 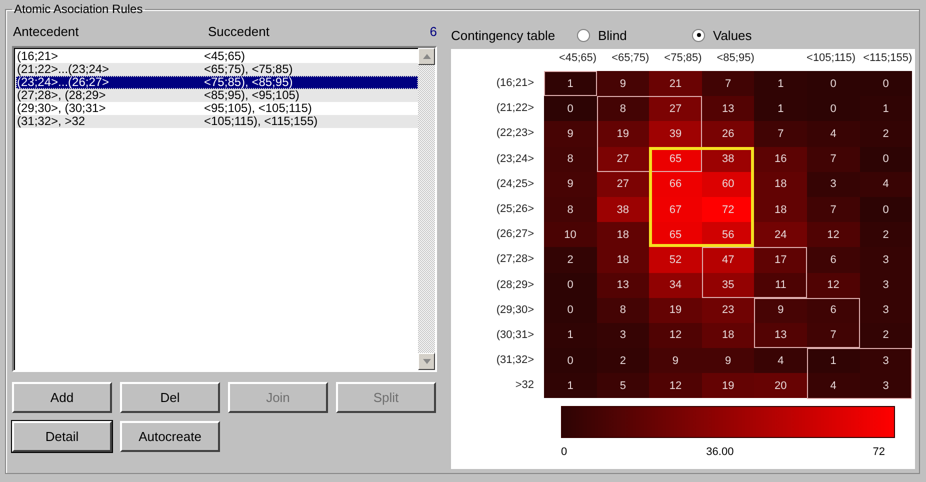 What do you see at coordinates (878, 452) in the screenshot?
I see `scale-label: 72` at bounding box center [878, 452].